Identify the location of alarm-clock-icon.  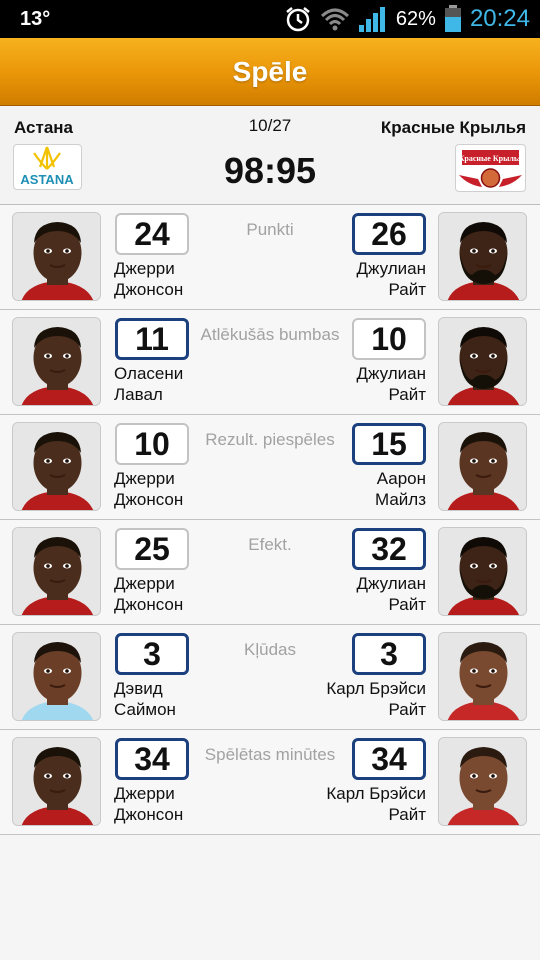
(298, 19).